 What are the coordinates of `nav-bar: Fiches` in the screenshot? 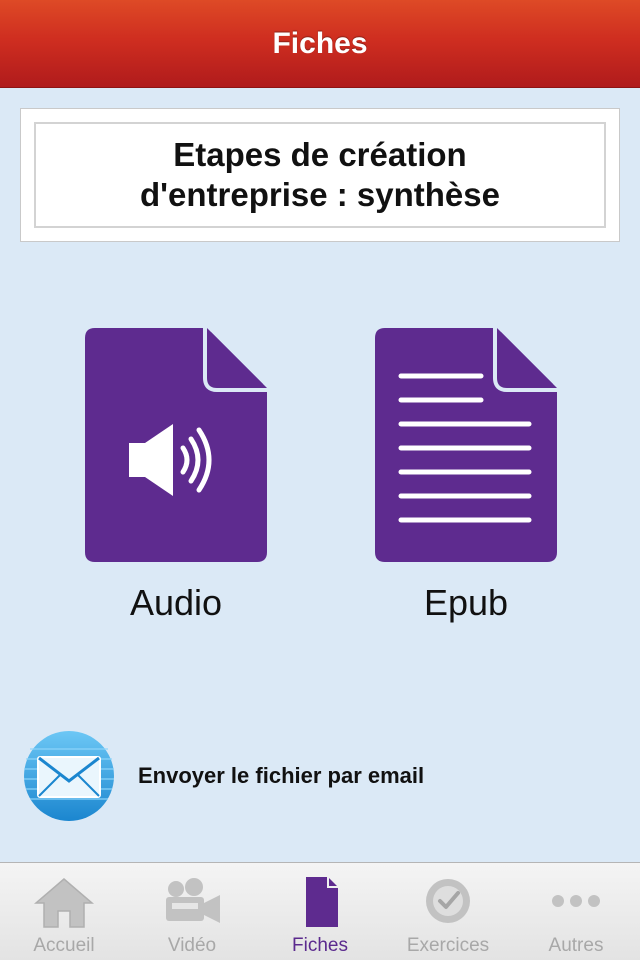 It's located at (320, 44).